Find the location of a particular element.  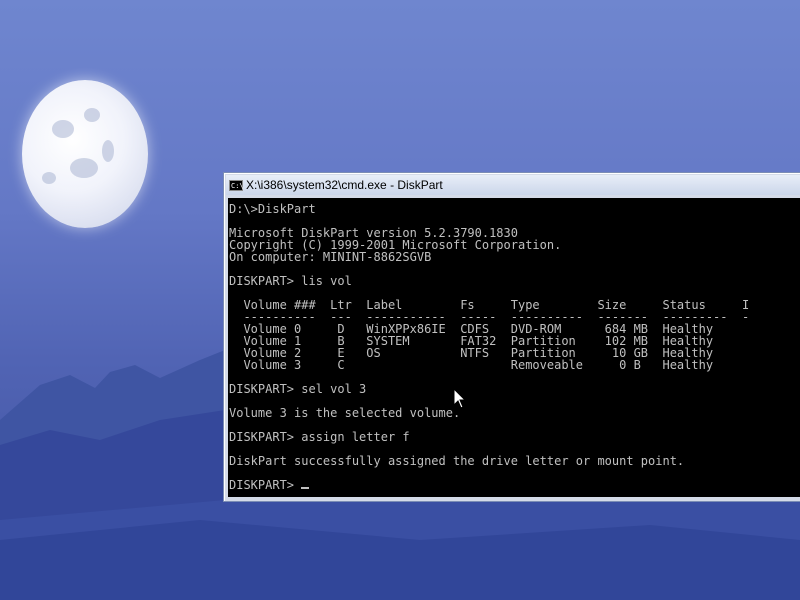

text-cursor is located at coordinates (305, 488).